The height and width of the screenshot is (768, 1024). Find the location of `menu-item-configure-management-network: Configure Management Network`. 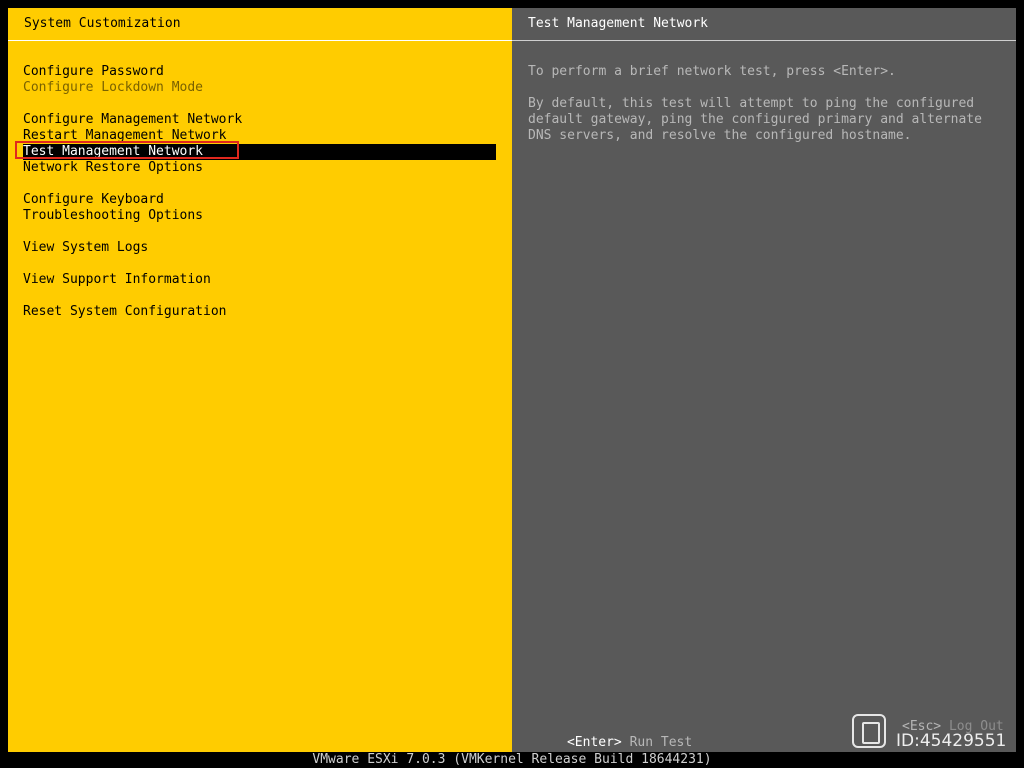

menu-item-configure-management-network: Configure Management Network is located at coordinates (132, 120).